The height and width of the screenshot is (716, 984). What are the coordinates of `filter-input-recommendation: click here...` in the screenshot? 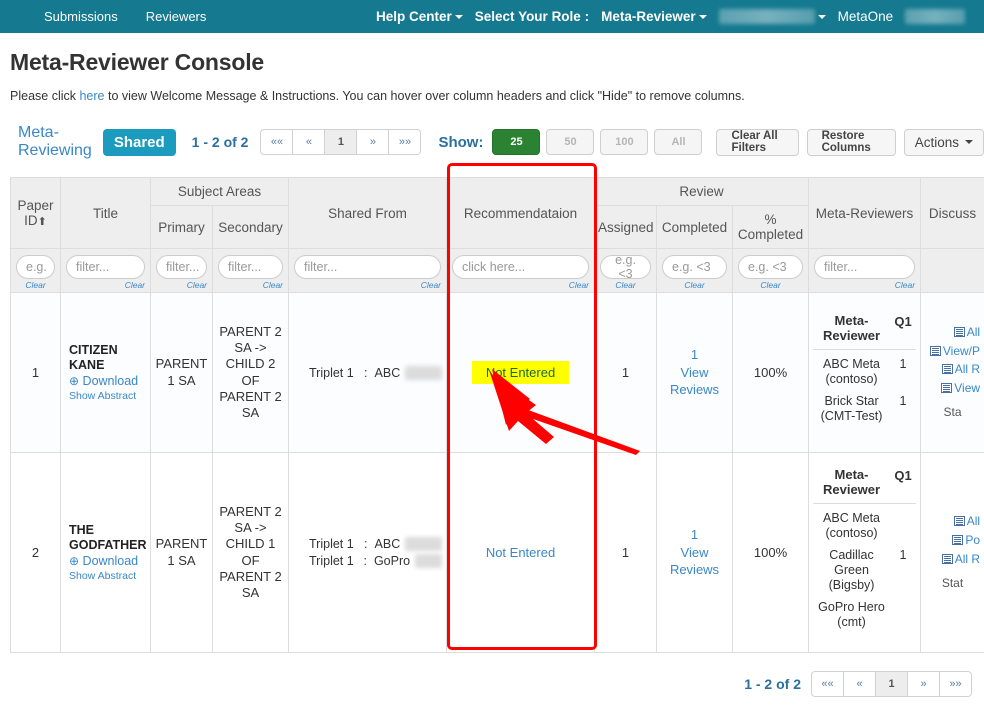 It's located at (520, 267).